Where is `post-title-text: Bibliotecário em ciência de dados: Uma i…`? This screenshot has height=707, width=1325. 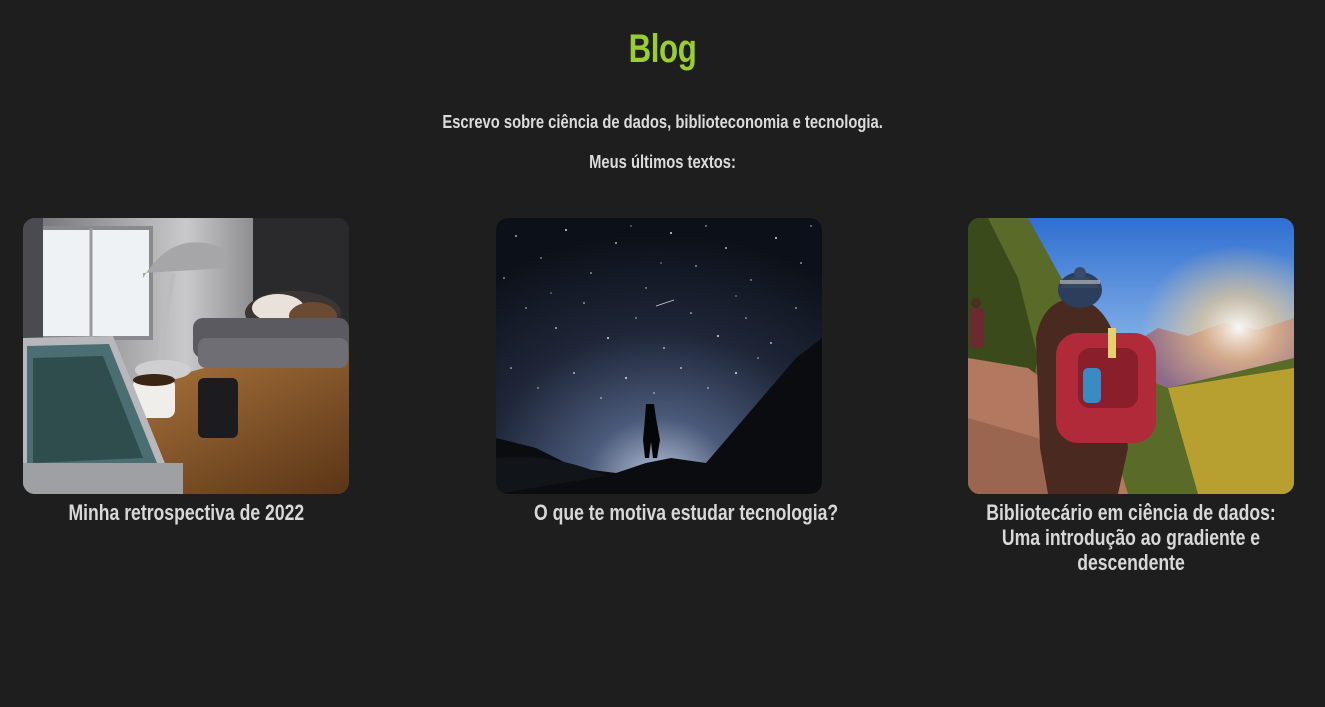 post-title-text: Bibliotecário em ciência de dados: Uma i… is located at coordinates (1131, 537).